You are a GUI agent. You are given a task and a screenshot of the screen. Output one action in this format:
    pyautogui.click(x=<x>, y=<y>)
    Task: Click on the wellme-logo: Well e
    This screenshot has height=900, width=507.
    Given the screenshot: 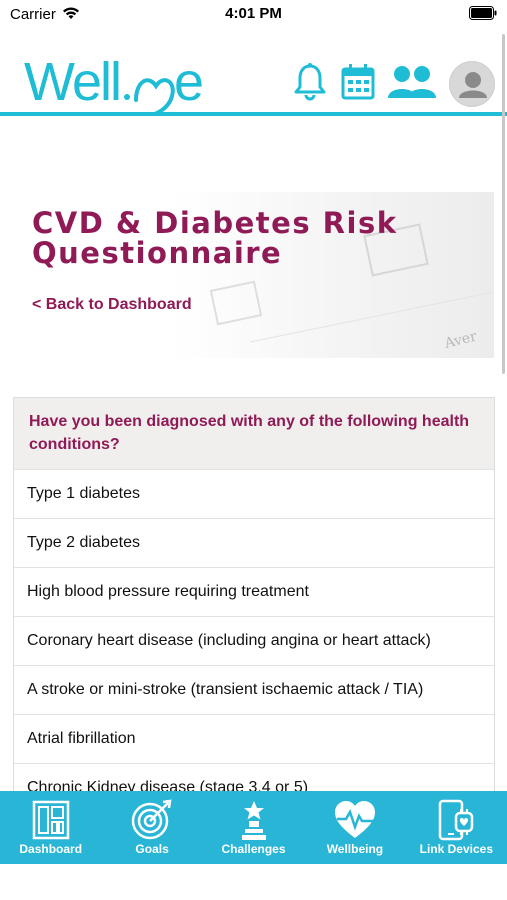 What is the action you would take?
    pyautogui.click(x=124, y=85)
    